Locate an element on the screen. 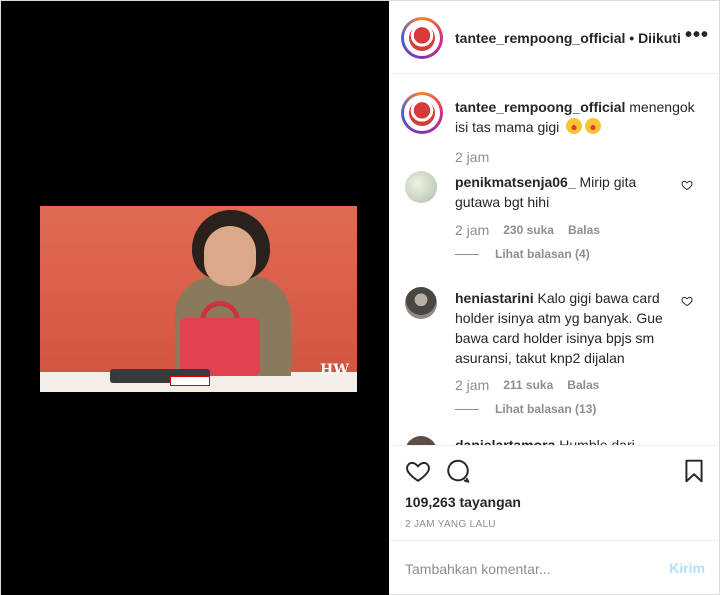 The height and width of the screenshot is (595, 720). comment-likes: 211 suka is located at coordinates (528, 385).